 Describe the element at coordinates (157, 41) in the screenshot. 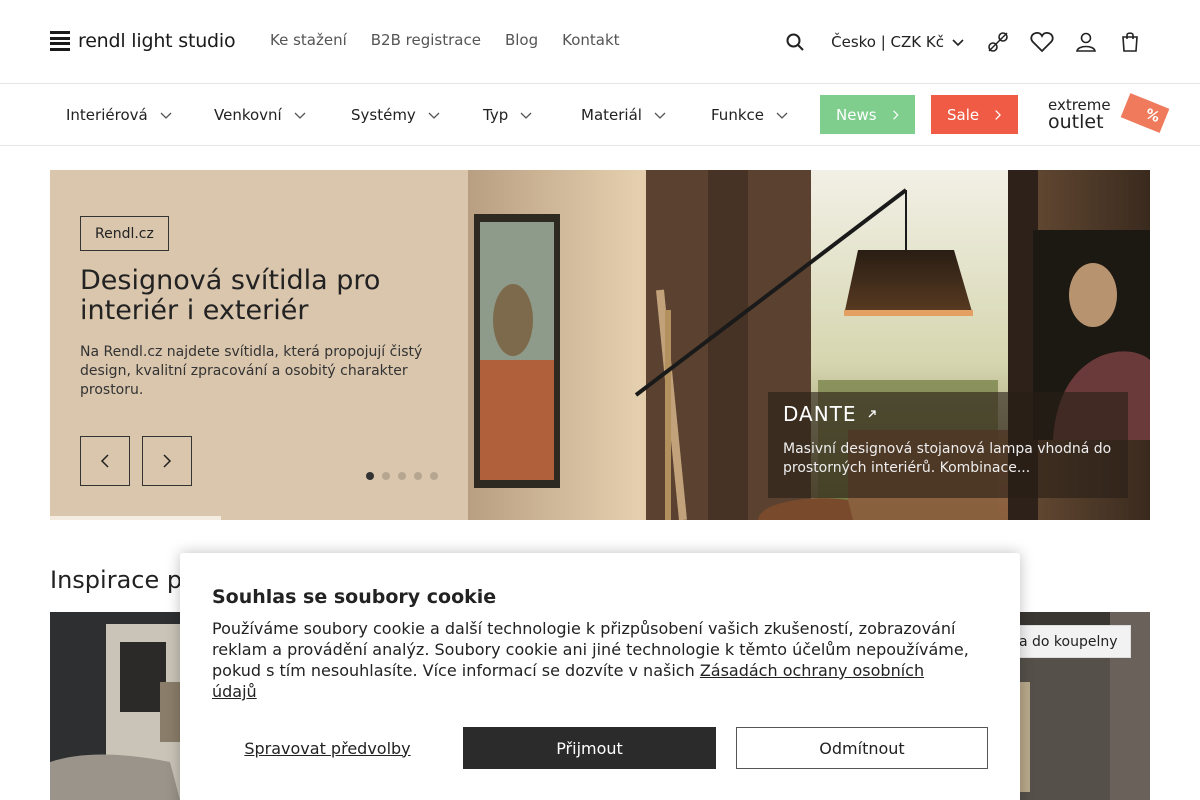

I see `logo-text: rendl light studio` at that location.